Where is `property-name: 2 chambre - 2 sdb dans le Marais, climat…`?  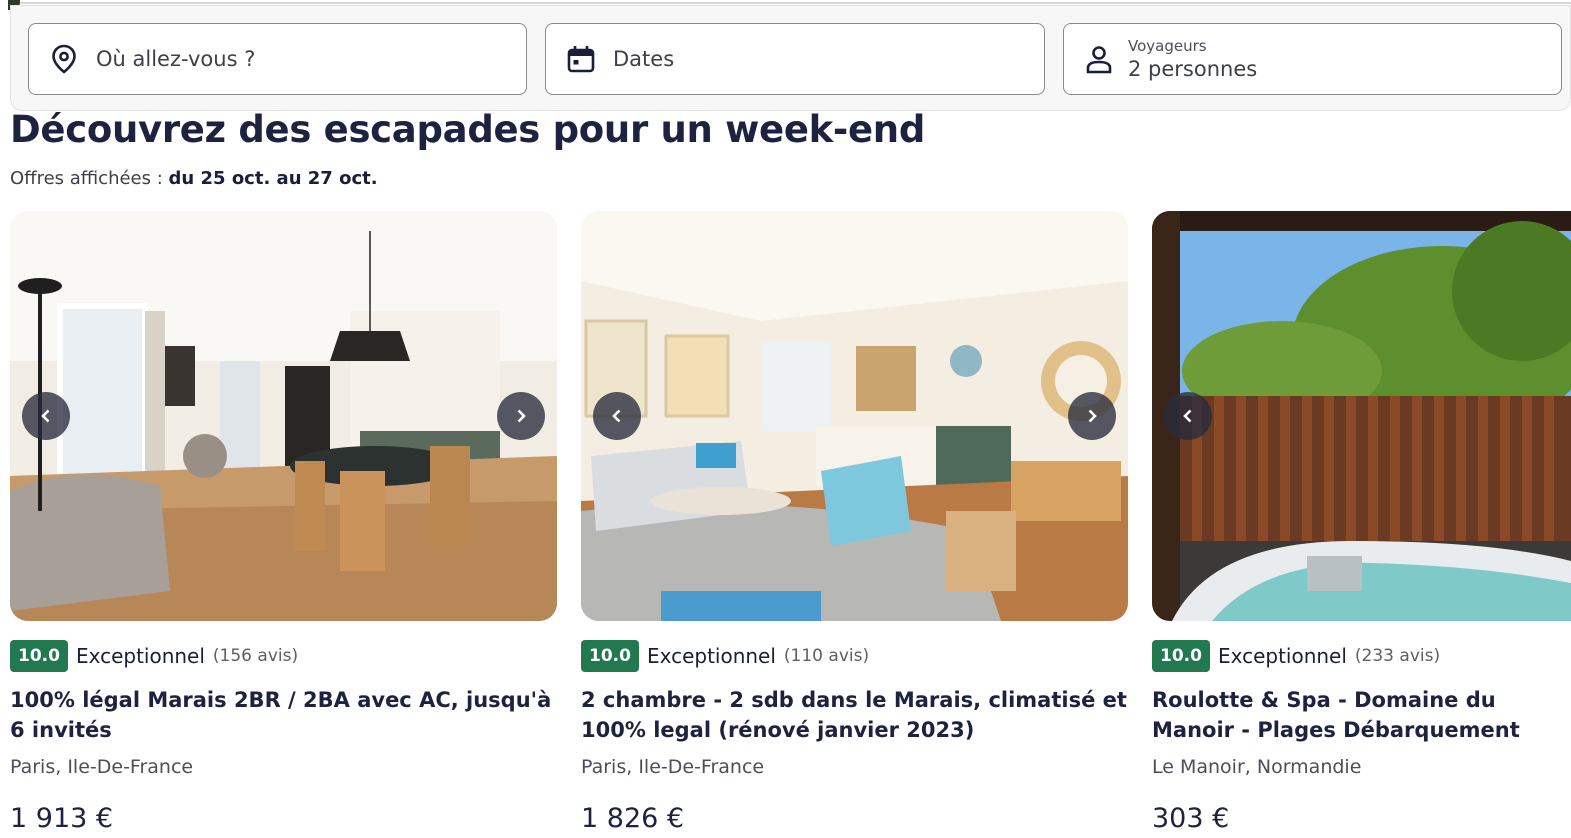
property-name: 2 chambre - 2 sdb dans le Marais, climat… is located at coordinates (854, 715).